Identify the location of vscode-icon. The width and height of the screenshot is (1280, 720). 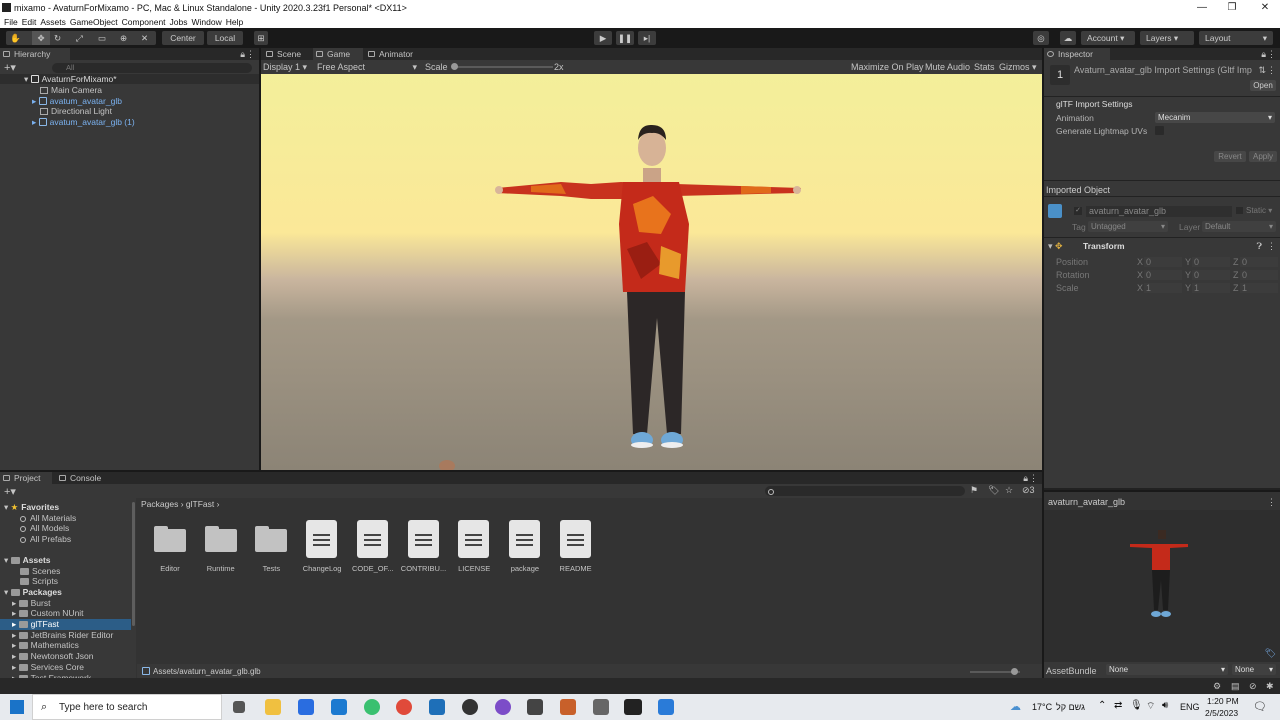
(666, 707).